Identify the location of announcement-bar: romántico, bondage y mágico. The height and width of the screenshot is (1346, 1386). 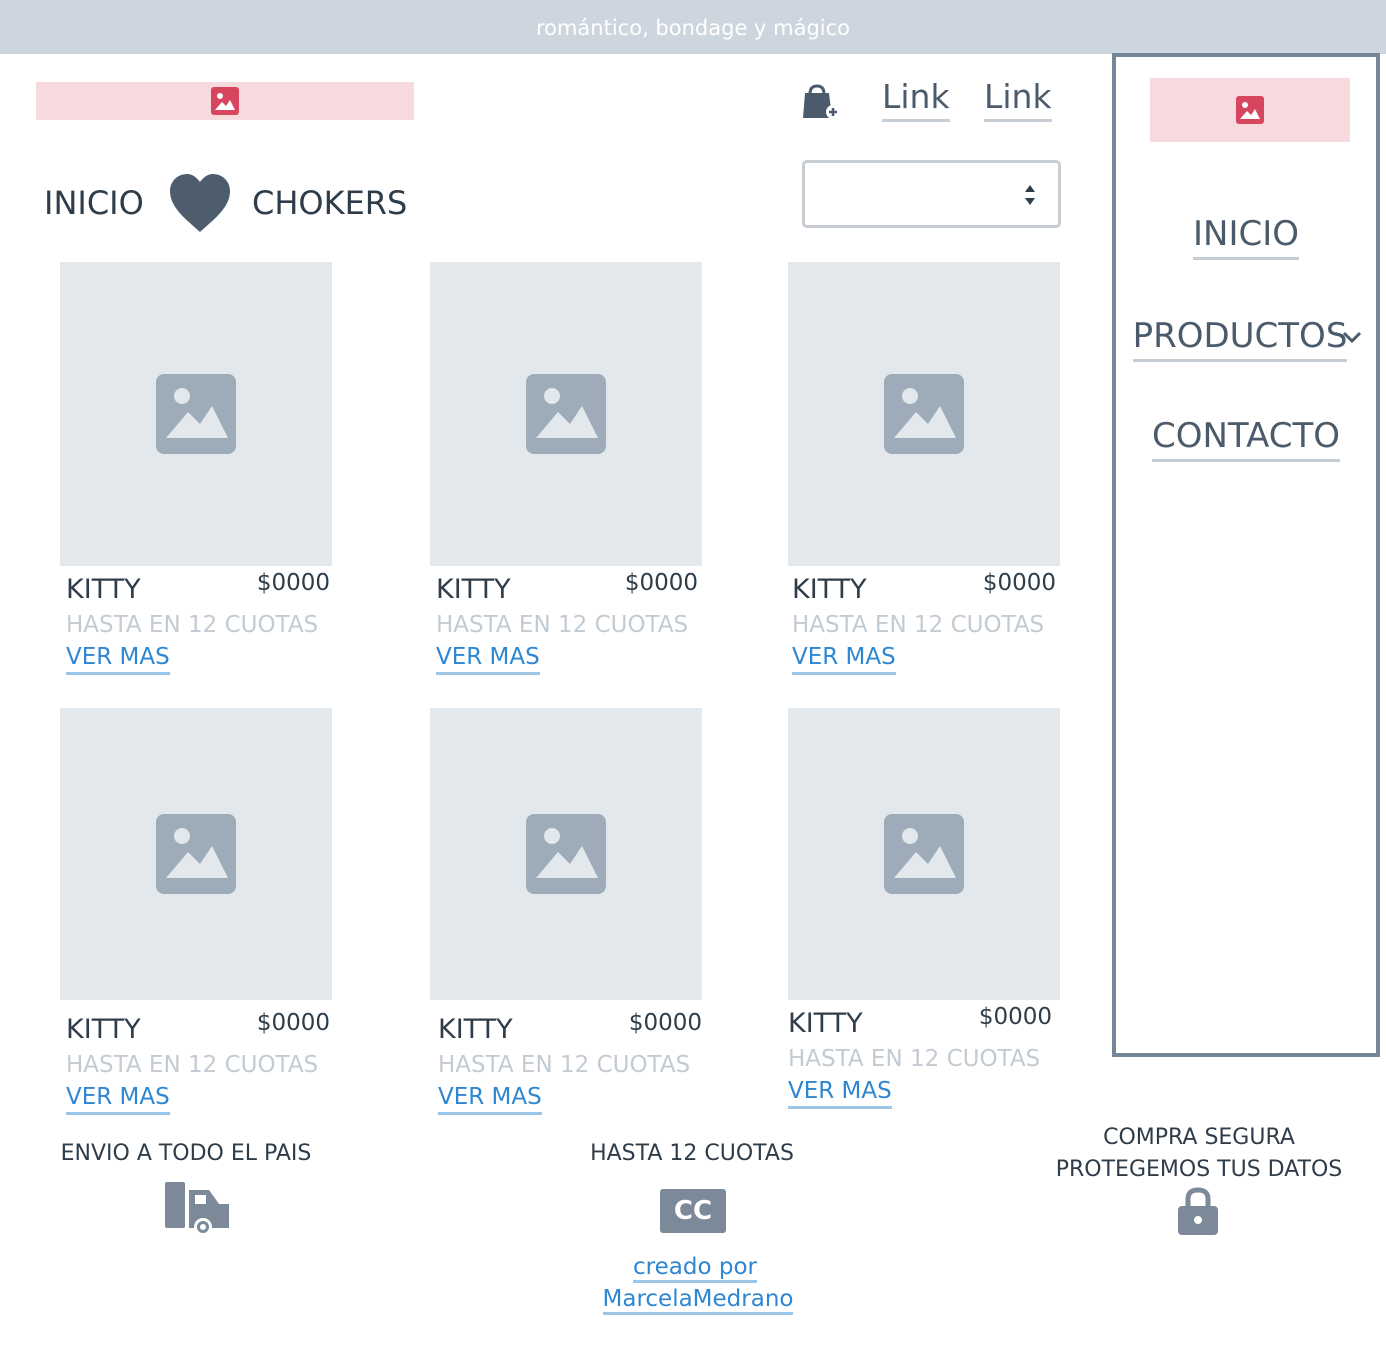
(693, 27).